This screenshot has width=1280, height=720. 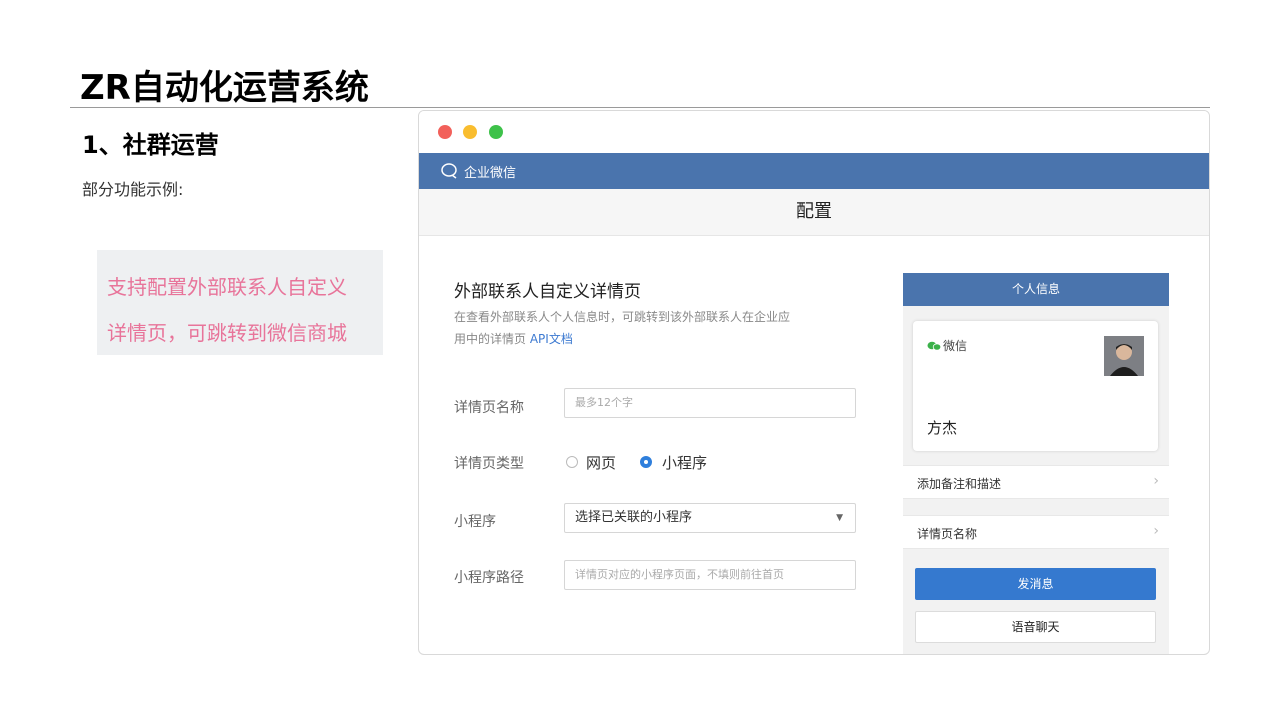 I want to click on form-description-line-1: 在查看外部联系人个人信息时，可跳转到该外部联系人在企业应, so click(x=622, y=317).